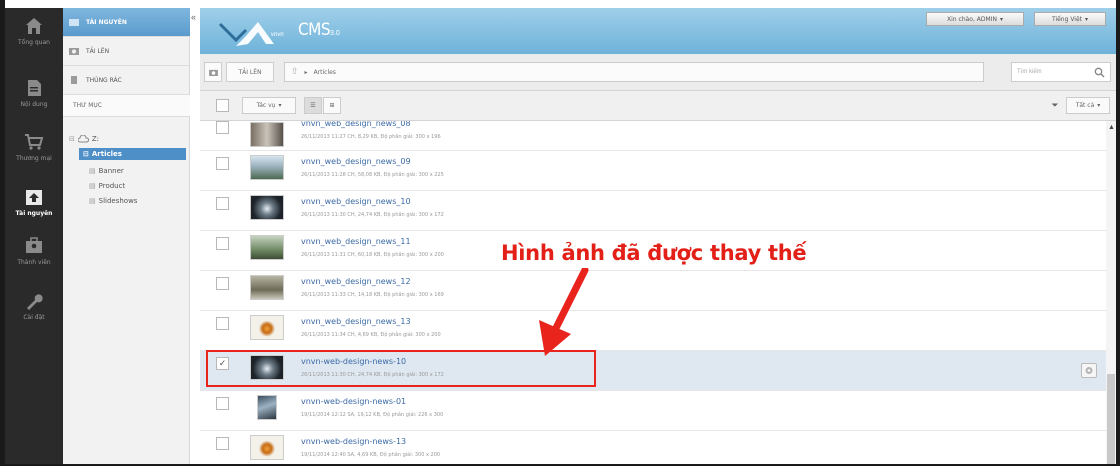 The height and width of the screenshot is (466, 1120). What do you see at coordinates (126, 80) in the screenshot?
I see `sidebar-item-trash: THÙNG RÁC` at bounding box center [126, 80].